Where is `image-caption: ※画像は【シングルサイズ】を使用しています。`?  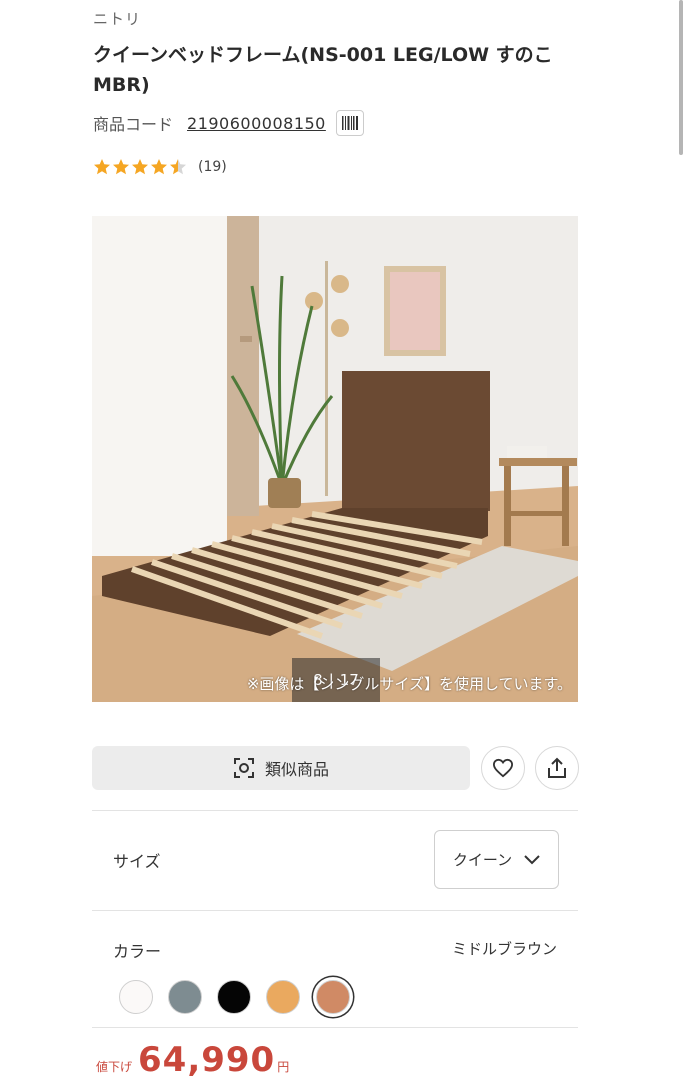 image-caption: ※画像は【シングルサイズ】を使用しています。 is located at coordinates (409, 684).